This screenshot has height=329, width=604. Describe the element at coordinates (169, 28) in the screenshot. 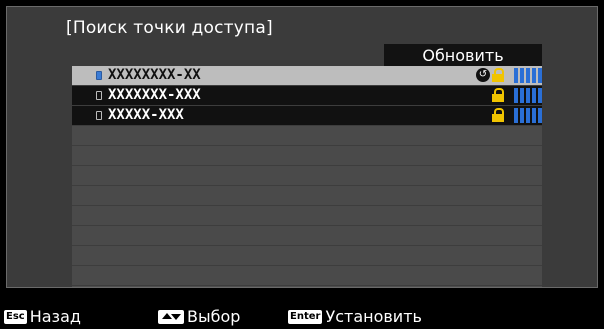

I see `page-title: [Поиск точки доступа]` at that location.